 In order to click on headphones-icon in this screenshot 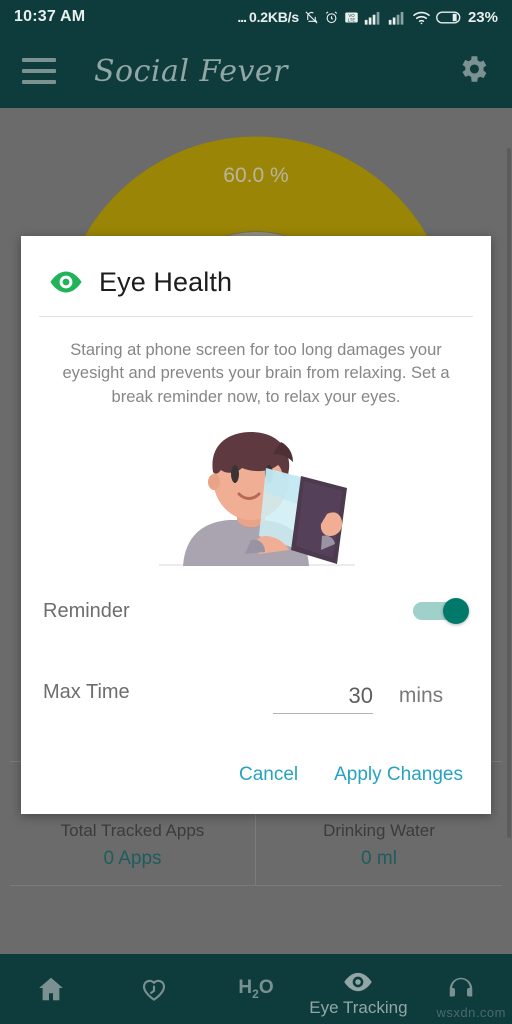, I will do `click(461, 989)`.